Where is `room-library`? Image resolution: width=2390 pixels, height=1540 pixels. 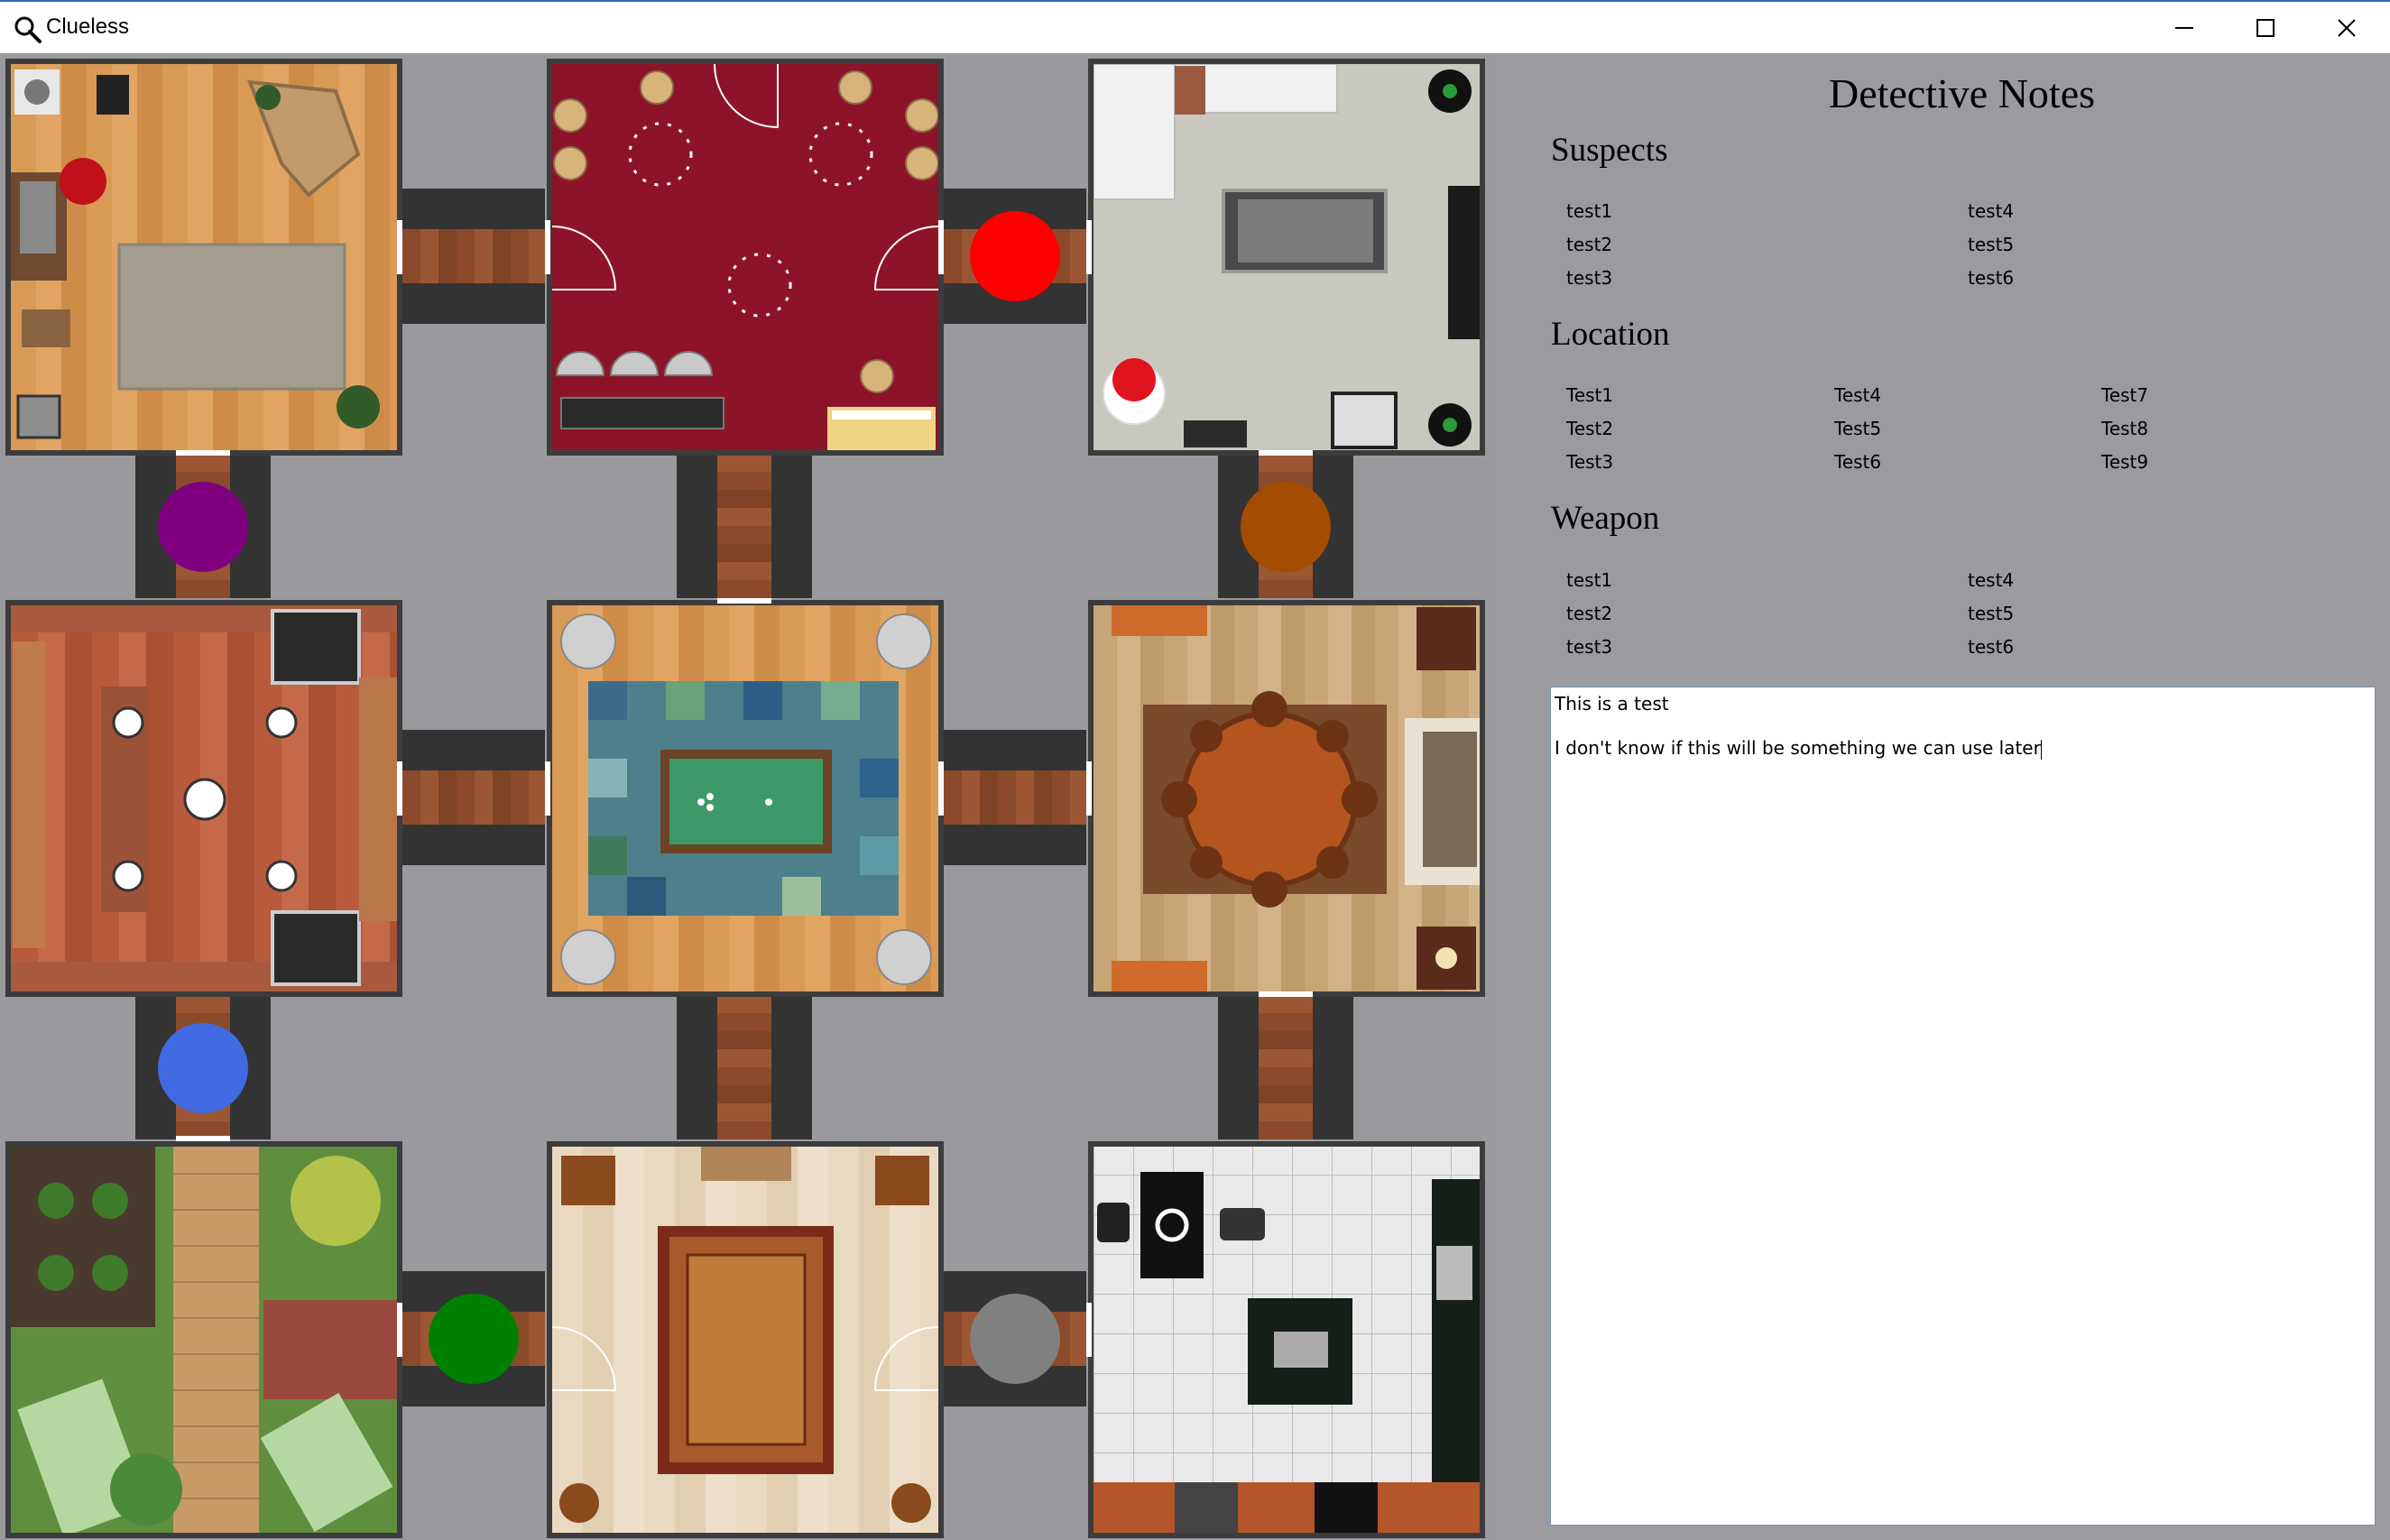 room-library is located at coordinates (203, 798).